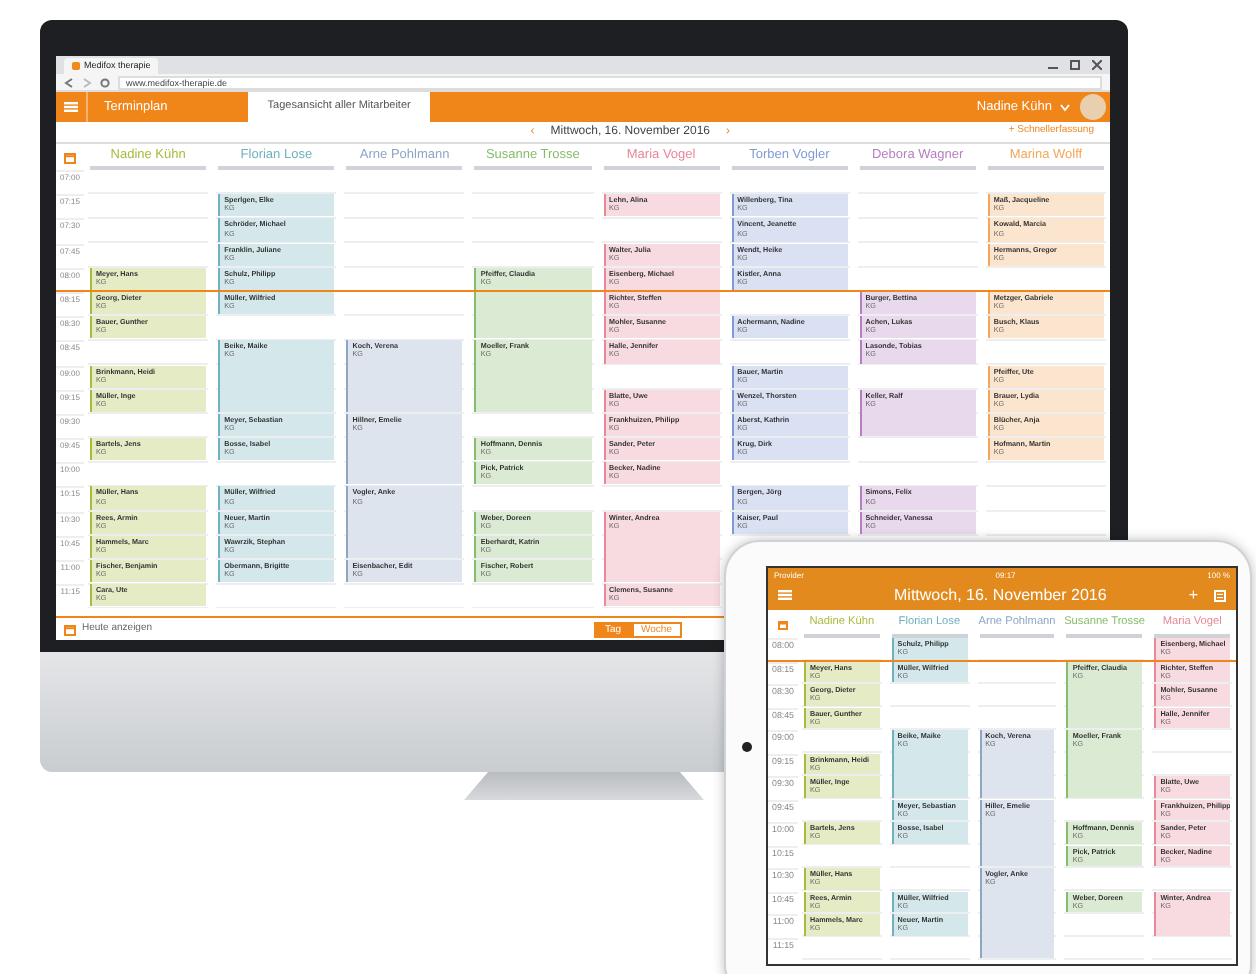  Describe the element at coordinates (1097, 65) in the screenshot. I see `close-icon` at that location.